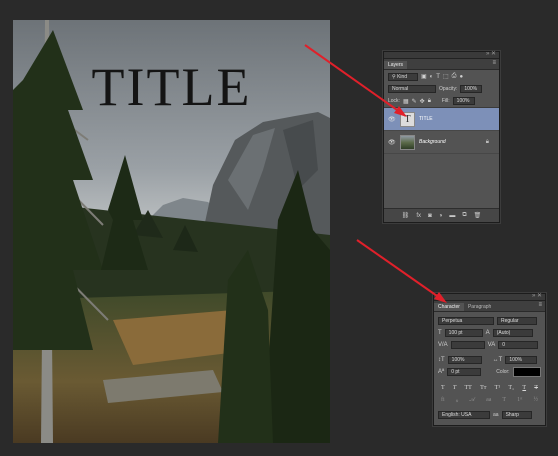  What do you see at coordinates (401, 271) in the screenshot?
I see `arrow-to-character-tab` at bounding box center [401, 271].